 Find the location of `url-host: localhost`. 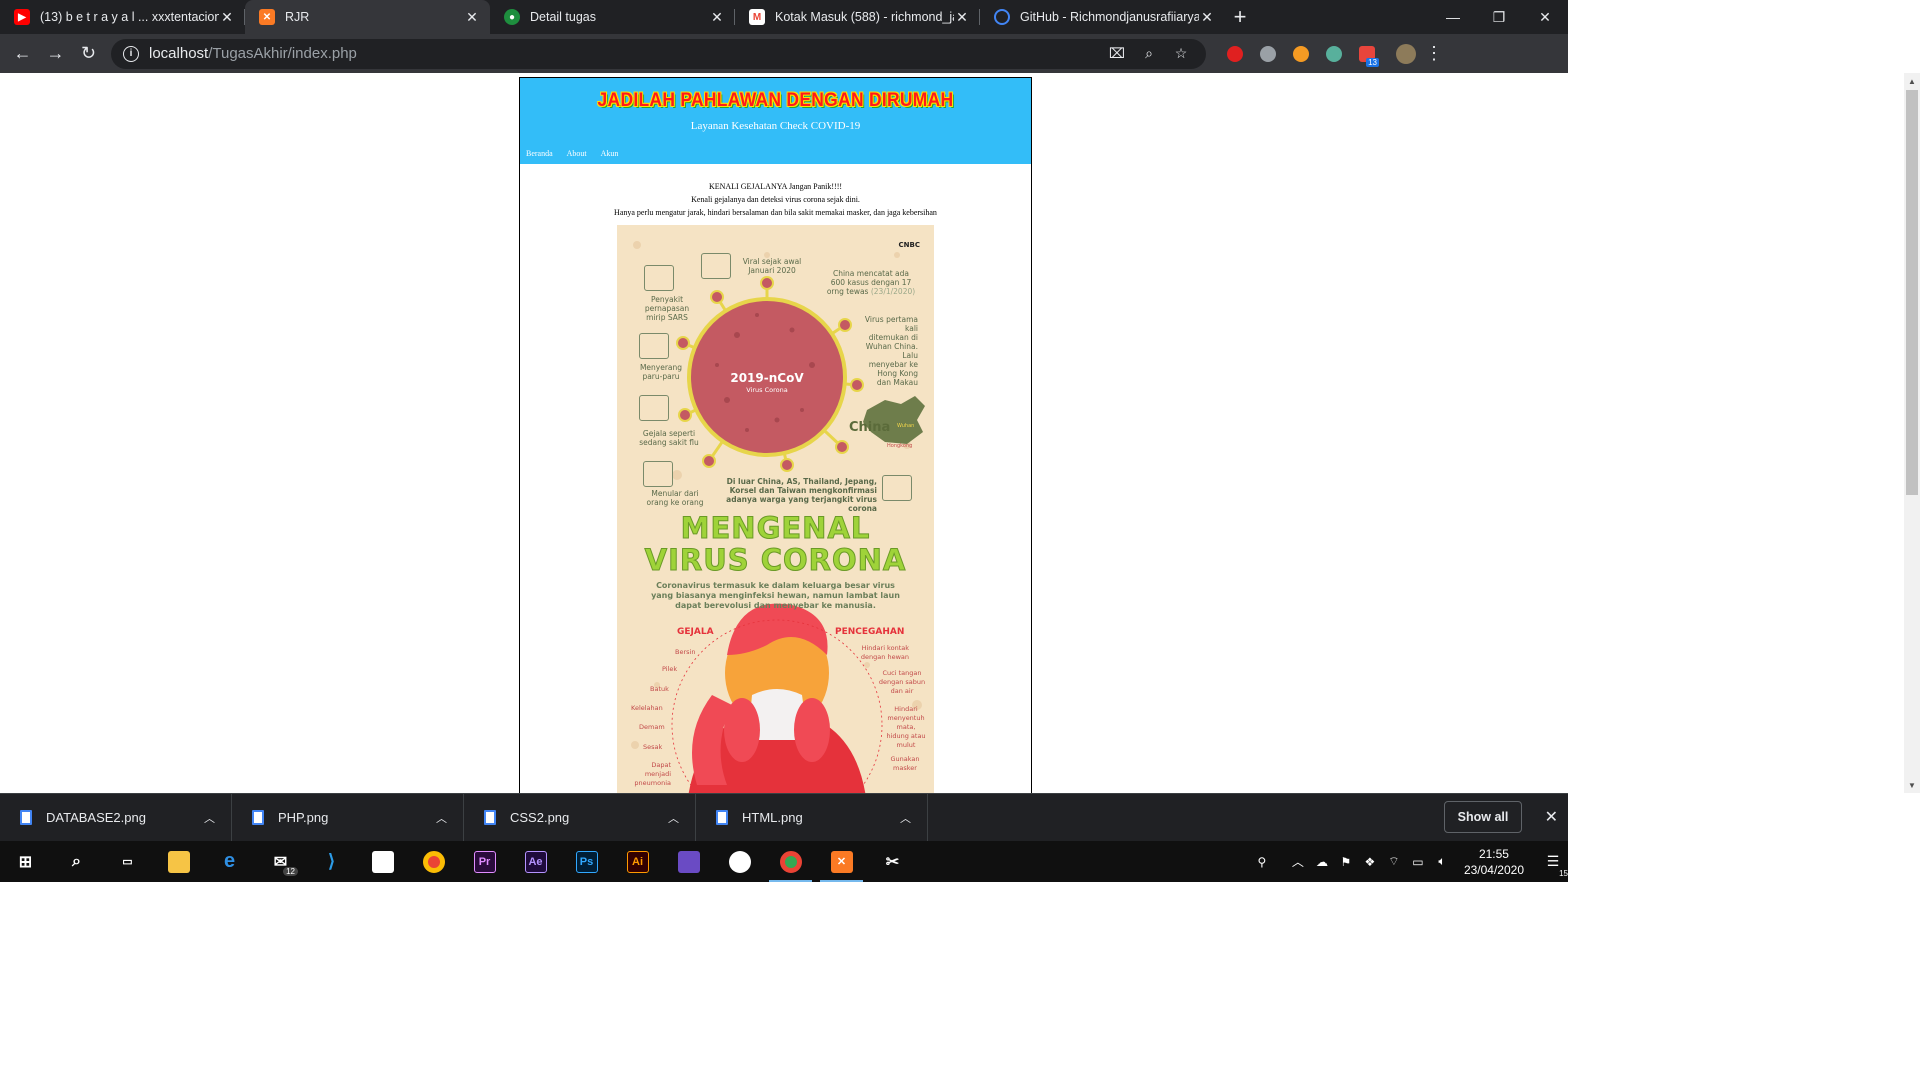

url-host: localhost is located at coordinates (179, 53).